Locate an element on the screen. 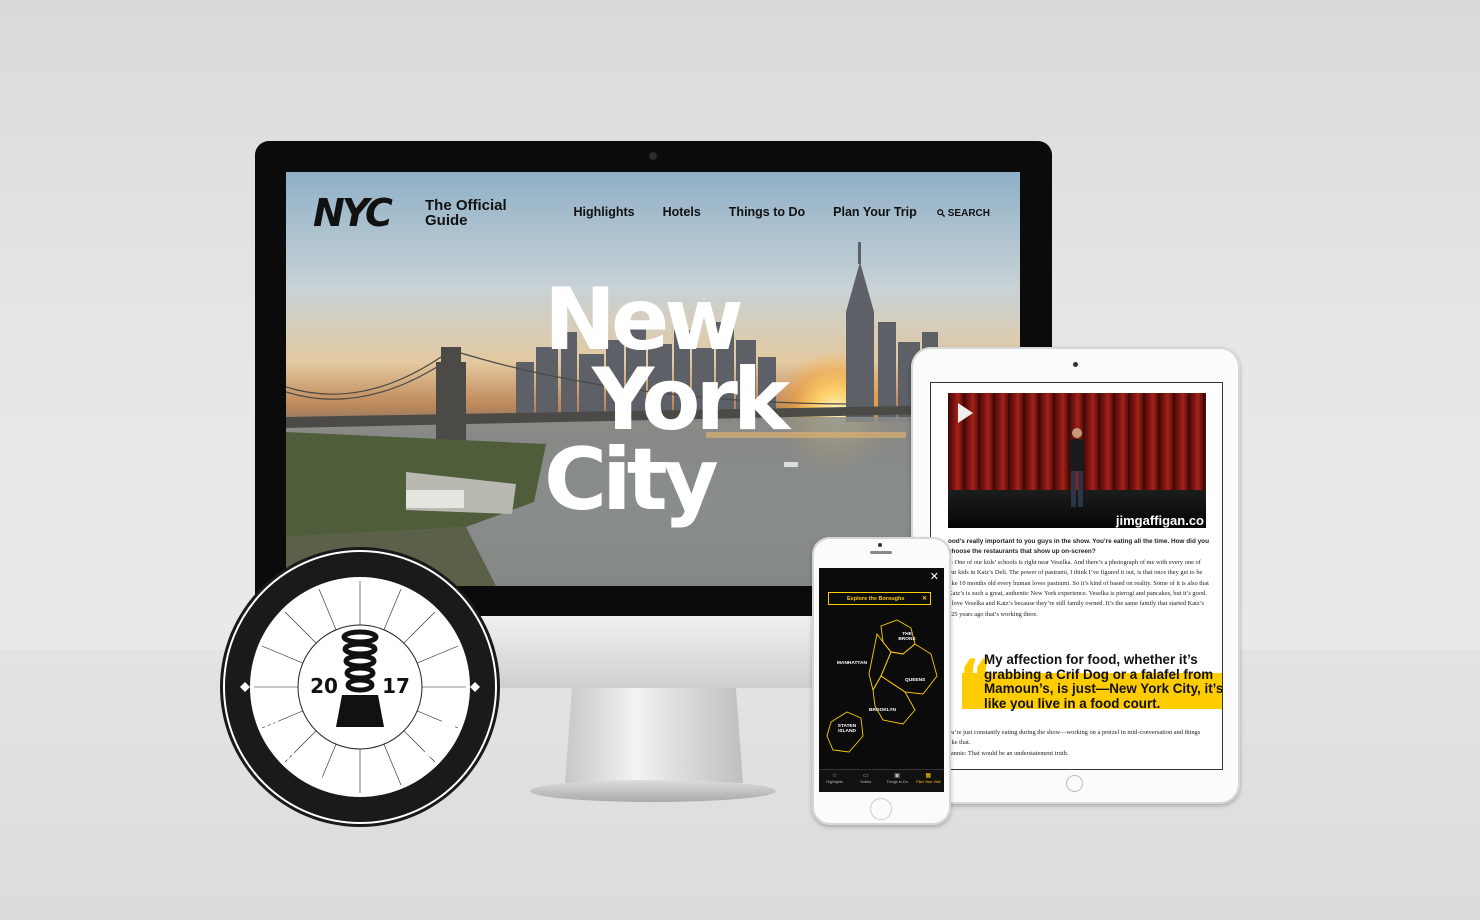  tab-label: Highlights is located at coordinates (834, 782).